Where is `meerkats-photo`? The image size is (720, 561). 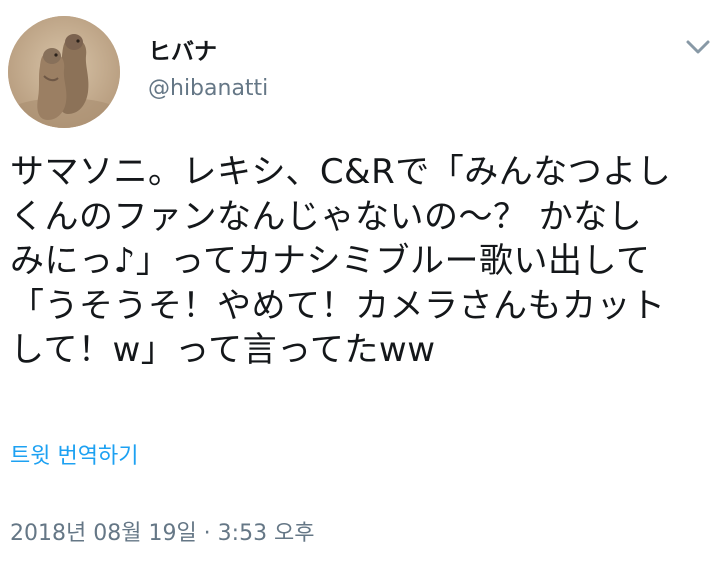 meerkats-photo is located at coordinates (64, 72).